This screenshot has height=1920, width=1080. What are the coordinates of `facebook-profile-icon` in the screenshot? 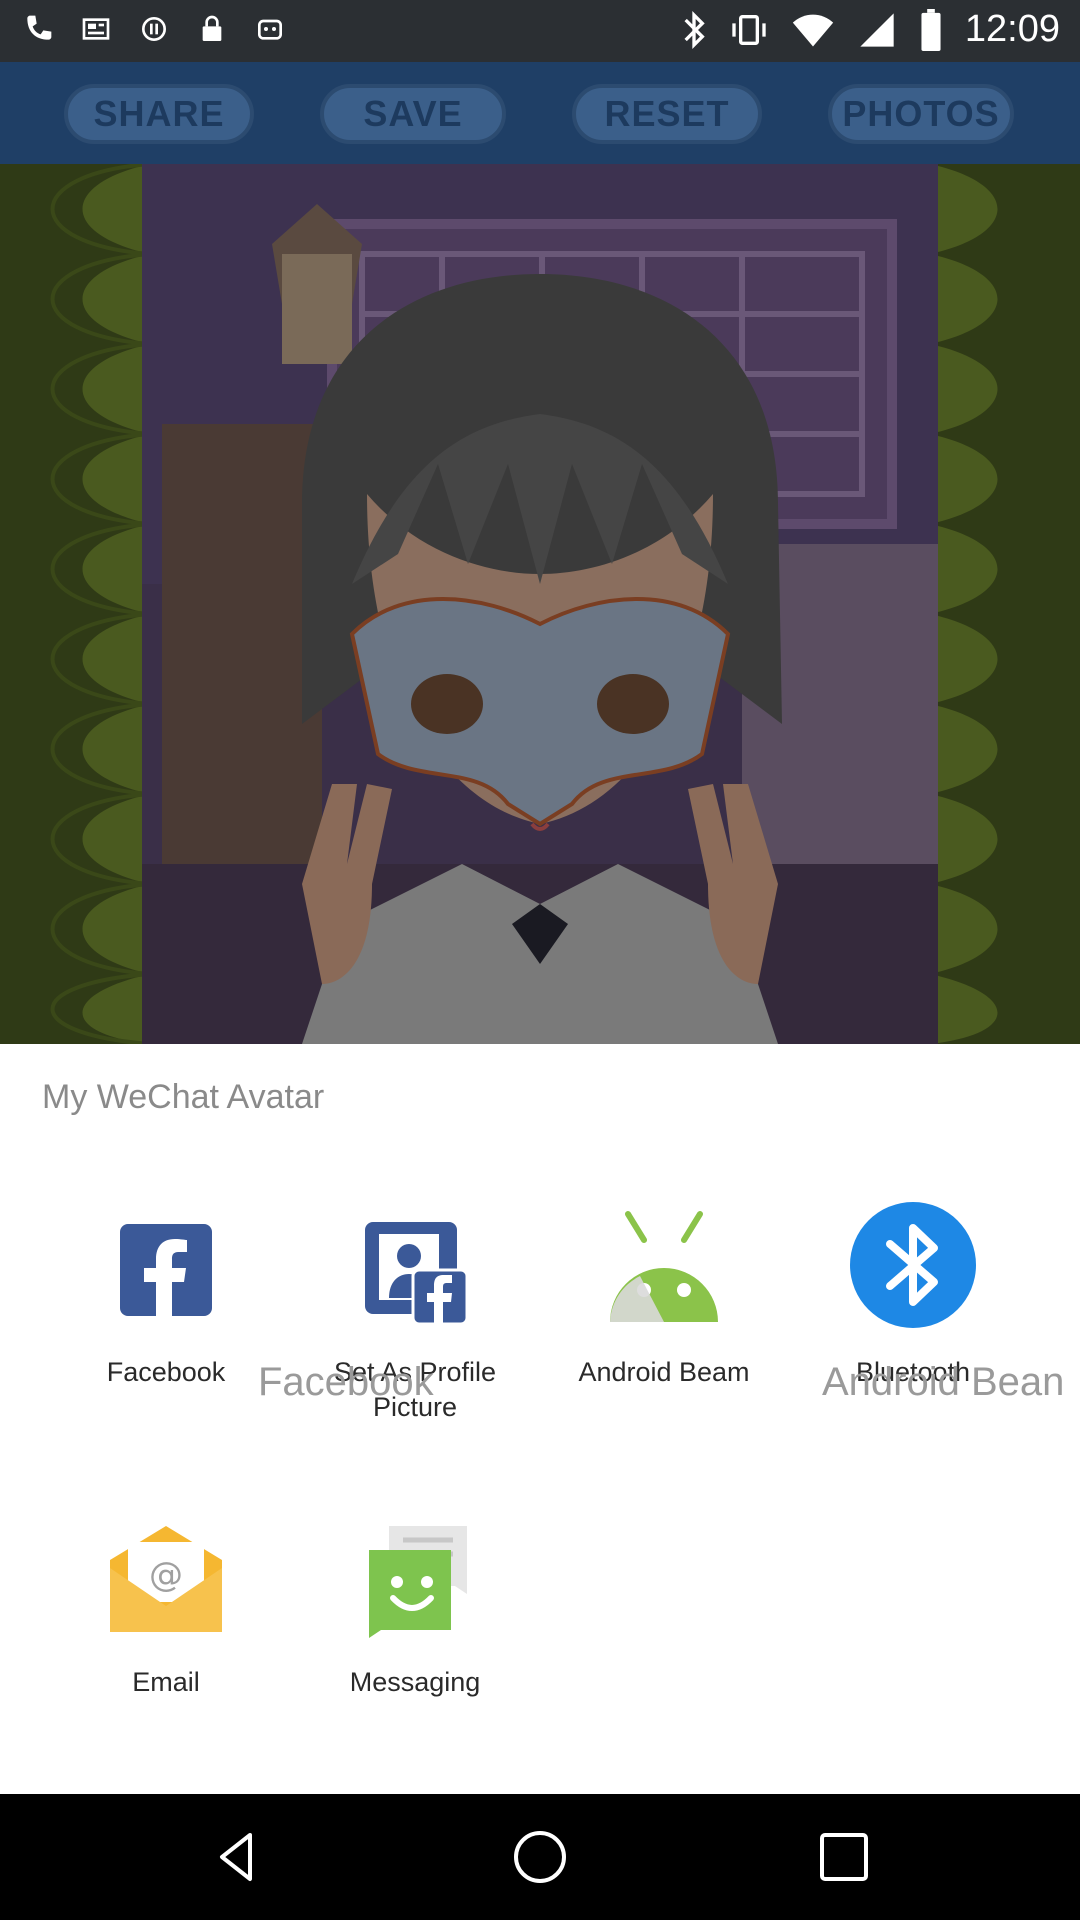 It's located at (417, 1274).